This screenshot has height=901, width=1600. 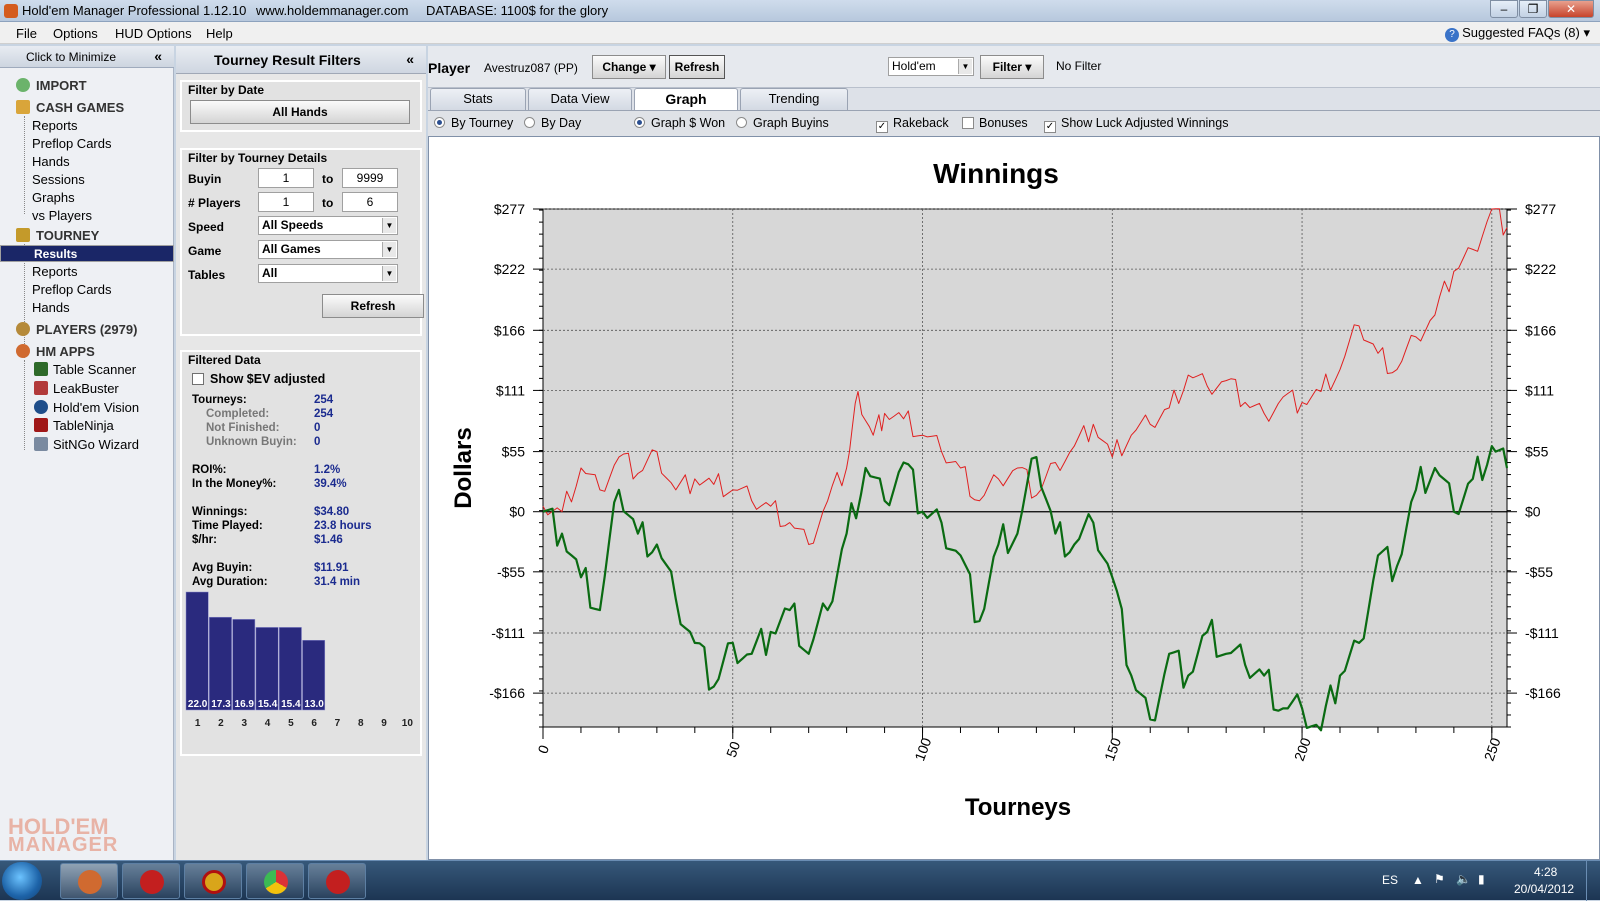 I want to click on nav-cash-reports: Reports, so click(x=55, y=125).